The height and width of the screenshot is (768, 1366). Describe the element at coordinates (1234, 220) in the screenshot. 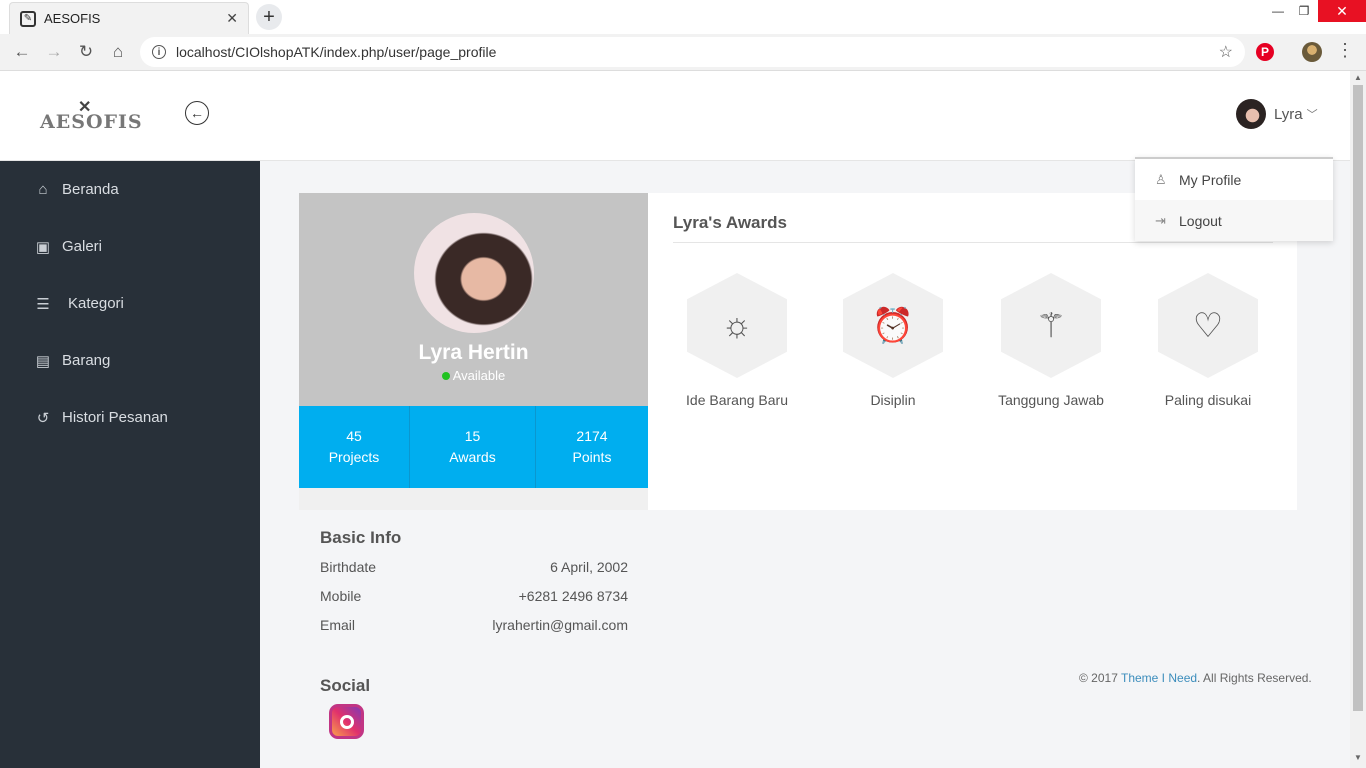

I see `dropdown-item-logout: ⇥ Logout` at that location.